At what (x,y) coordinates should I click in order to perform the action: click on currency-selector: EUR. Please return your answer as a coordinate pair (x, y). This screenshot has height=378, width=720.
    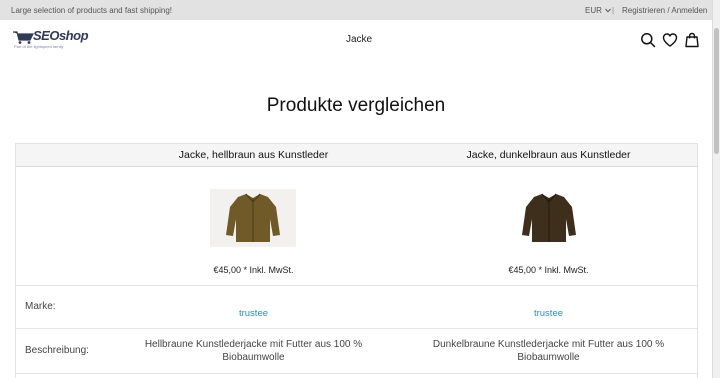
    Looking at the image, I should click on (598, 10).